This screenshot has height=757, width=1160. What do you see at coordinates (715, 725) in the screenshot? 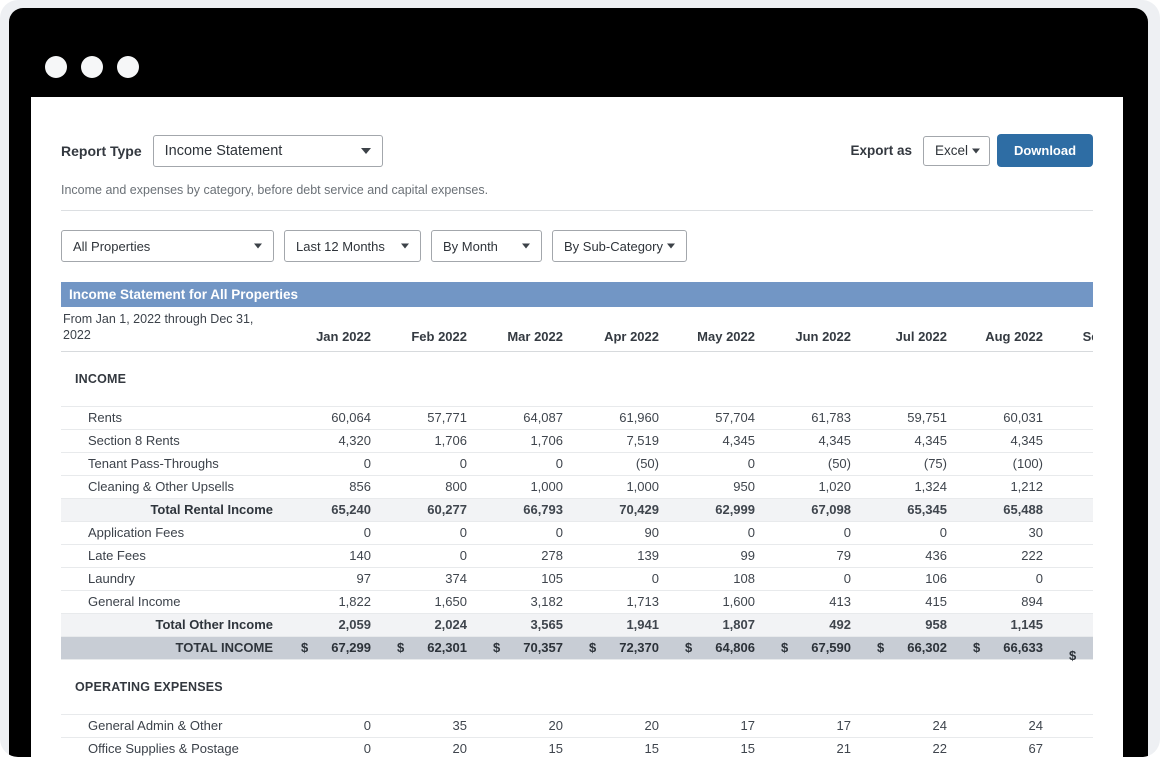
I see `cell-value: 17` at bounding box center [715, 725].